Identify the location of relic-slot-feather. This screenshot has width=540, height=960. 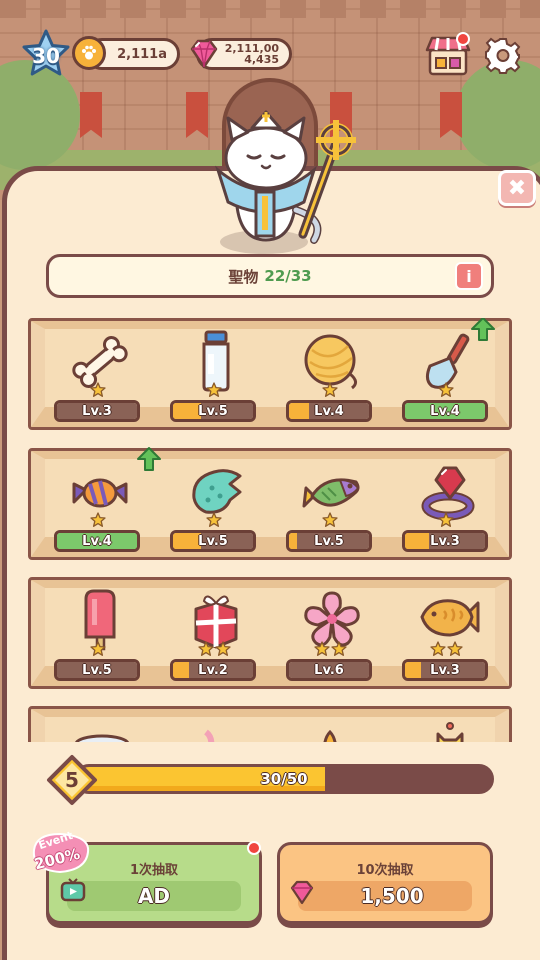
(214, 724).